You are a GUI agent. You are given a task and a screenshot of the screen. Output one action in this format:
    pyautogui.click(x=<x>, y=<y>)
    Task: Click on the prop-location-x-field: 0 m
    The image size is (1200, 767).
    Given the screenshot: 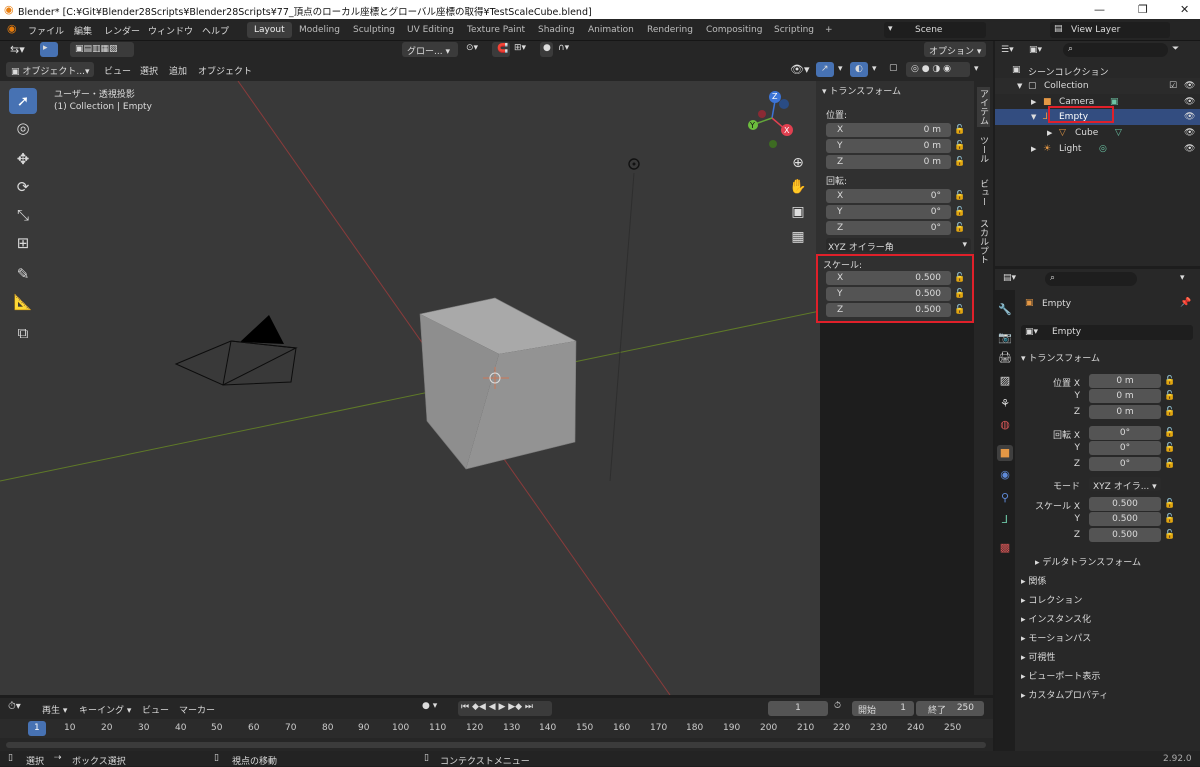 What is the action you would take?
    pyautogui.click(x=1125, y=381)
    